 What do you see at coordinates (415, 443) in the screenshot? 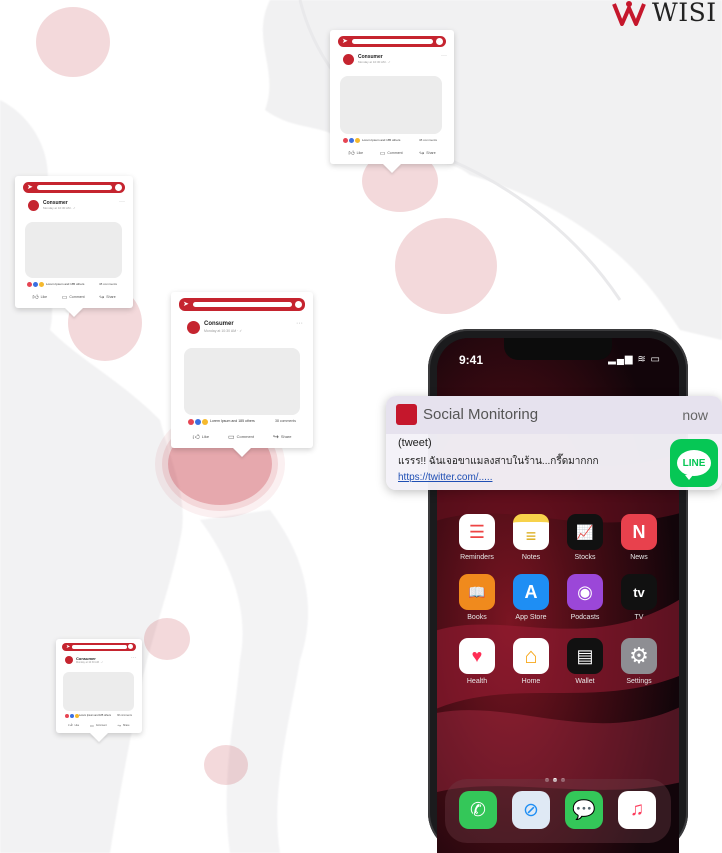
I see `notification-source-tag: (tweet)` at bounding box center [415, 443].